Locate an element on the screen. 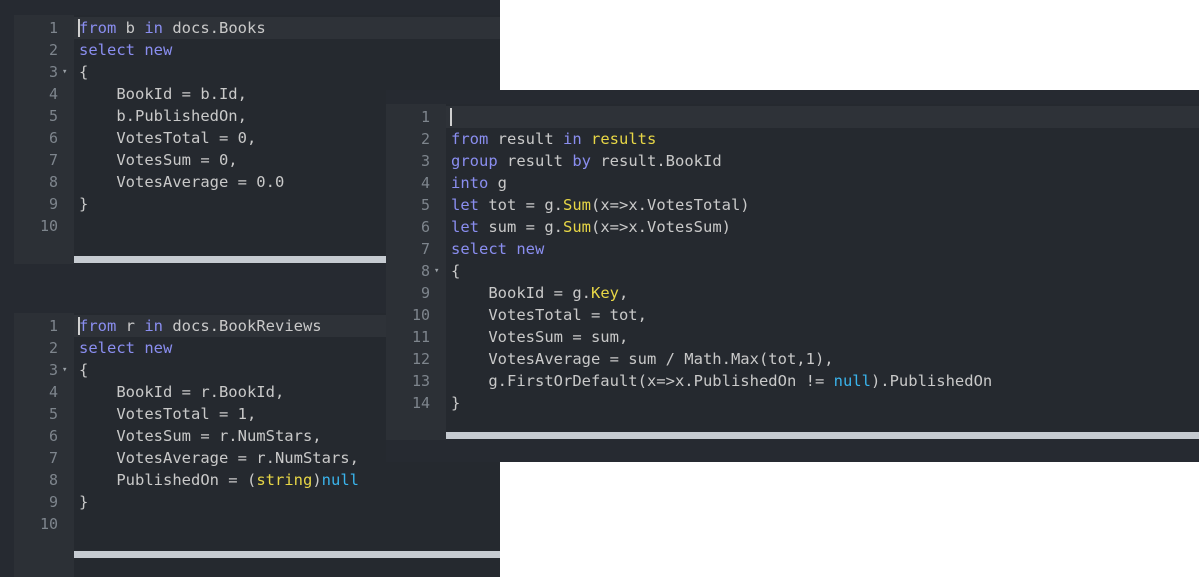 The width and height of the screenshot is (1199, 577). code-line: PublishedOn = (string)null is located at coordinates (287, 480).